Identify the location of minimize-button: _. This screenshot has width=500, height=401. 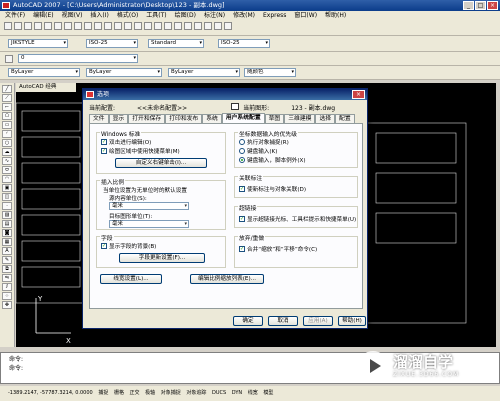
(468, 5).